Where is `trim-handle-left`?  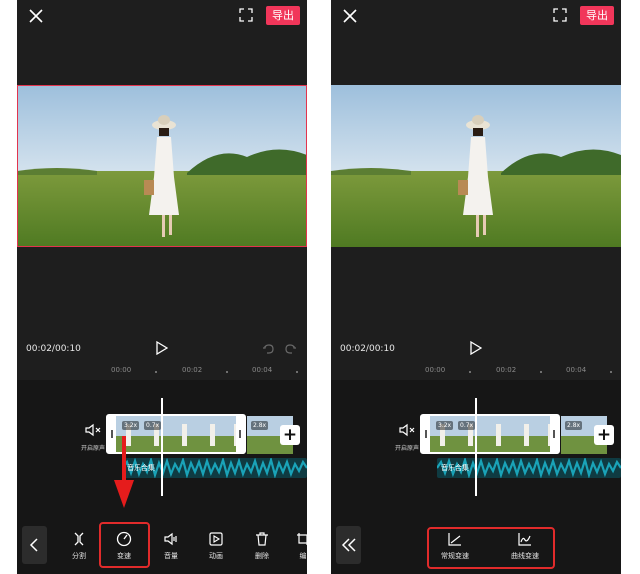 trim-handle-left is located at coordinates (426, 434).